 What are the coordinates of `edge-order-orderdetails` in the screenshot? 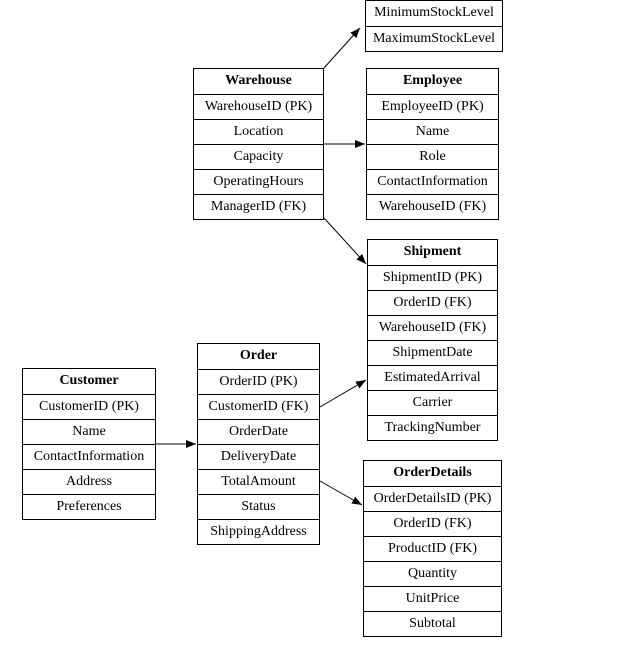 It's located at (341, 493).